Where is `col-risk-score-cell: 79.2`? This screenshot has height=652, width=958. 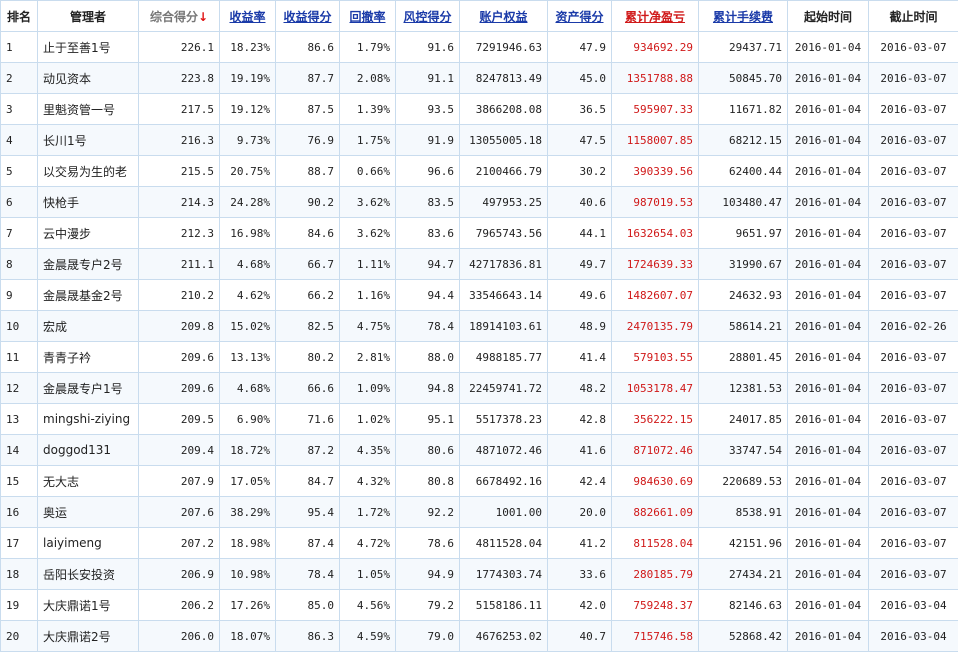 col-risk-score-cell: 79.2 is located at coordinates (428, 605).